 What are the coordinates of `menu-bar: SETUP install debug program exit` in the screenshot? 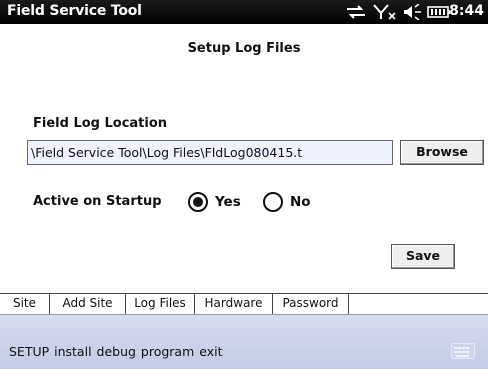 It's located at (244, 341).